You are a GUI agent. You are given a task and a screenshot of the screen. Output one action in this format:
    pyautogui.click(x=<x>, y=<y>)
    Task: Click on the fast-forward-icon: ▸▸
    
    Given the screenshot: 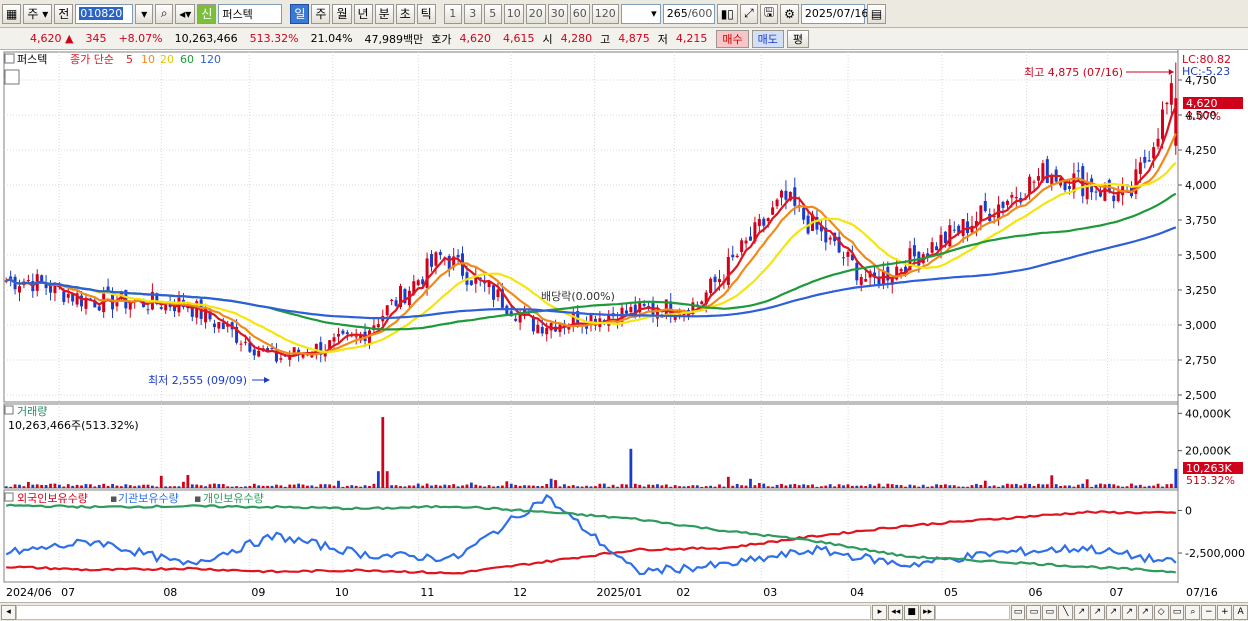 What is the action you would take?
    pyautogui.click(x=928, y=612)
    